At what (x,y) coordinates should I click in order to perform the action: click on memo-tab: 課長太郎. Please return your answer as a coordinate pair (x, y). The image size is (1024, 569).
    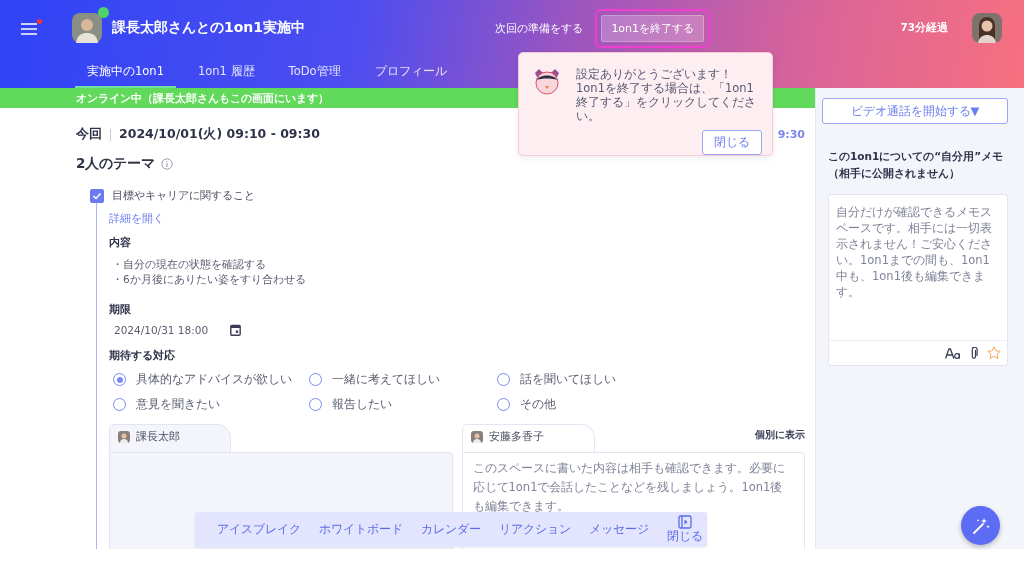
    Looking at the image, I should click on (170, 438).